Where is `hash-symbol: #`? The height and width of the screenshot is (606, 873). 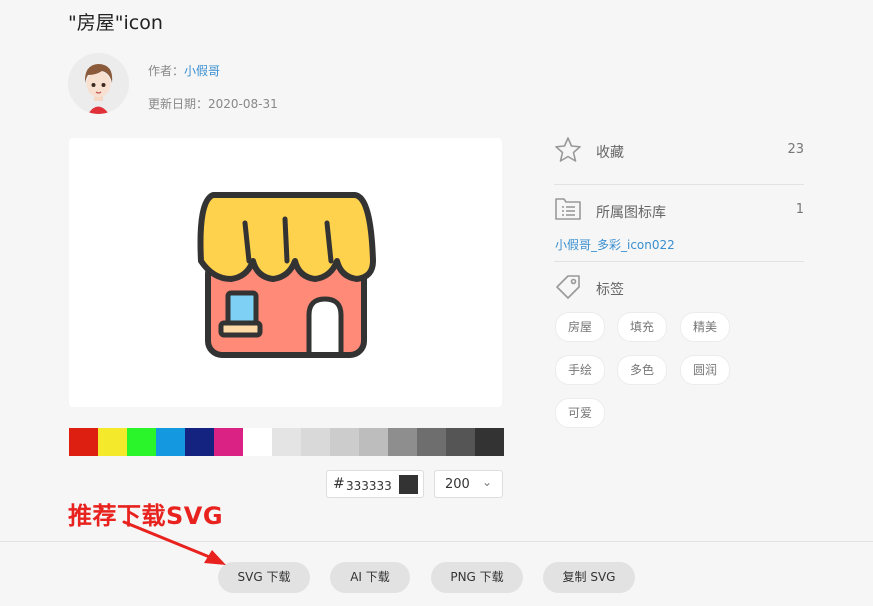 hash-symbol: # is located at coordinates (339, 484).